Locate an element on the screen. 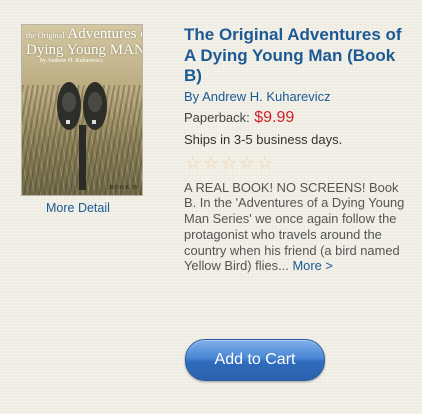 Image resolution: width=422 pixels, height=414 pixels. rating-stars: ☆ ☆ ☆ ☆ ☆ is located at coordinates (299, 163).